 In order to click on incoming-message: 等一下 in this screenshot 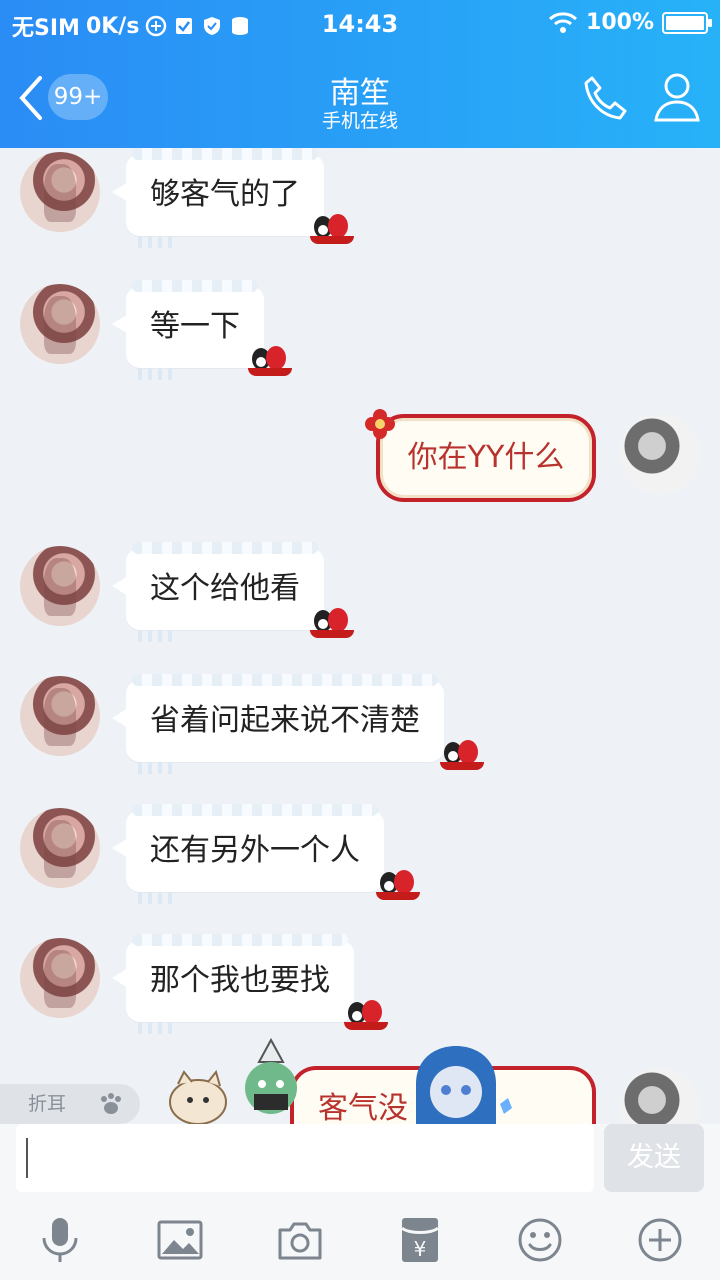, I will do `click(188, 330)`.